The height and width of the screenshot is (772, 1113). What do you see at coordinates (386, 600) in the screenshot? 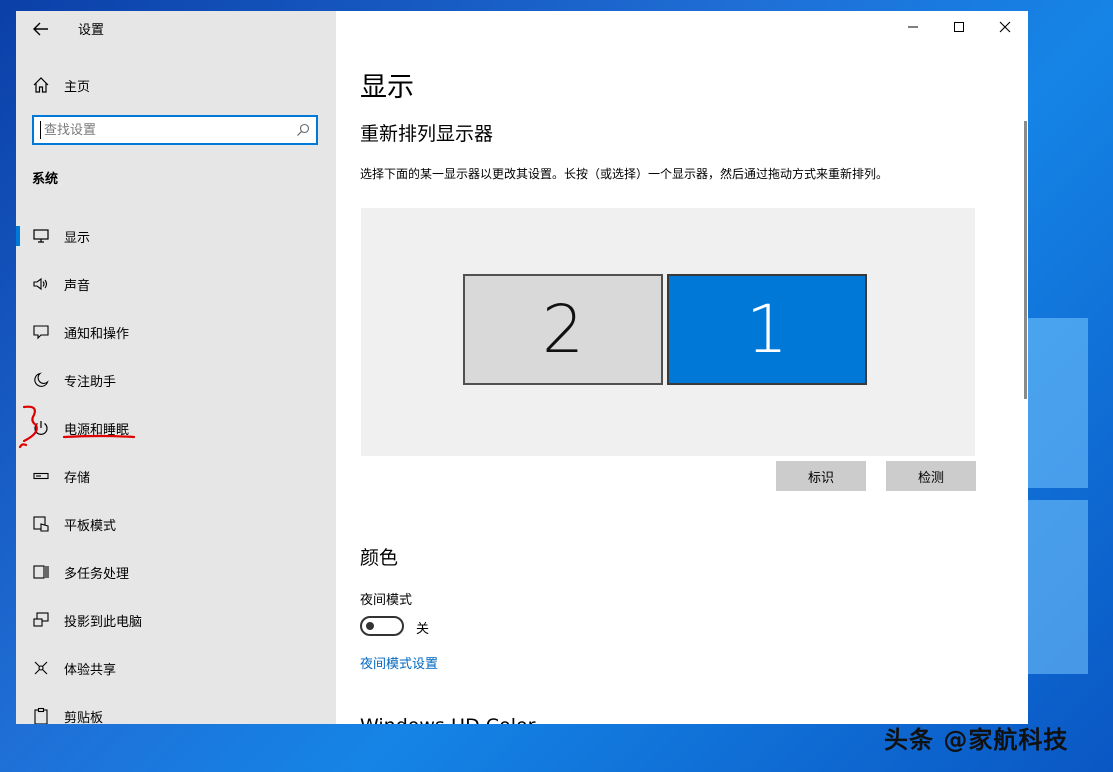
I see `night-light-label: 夜间模式` at bounding box center [386, 600].